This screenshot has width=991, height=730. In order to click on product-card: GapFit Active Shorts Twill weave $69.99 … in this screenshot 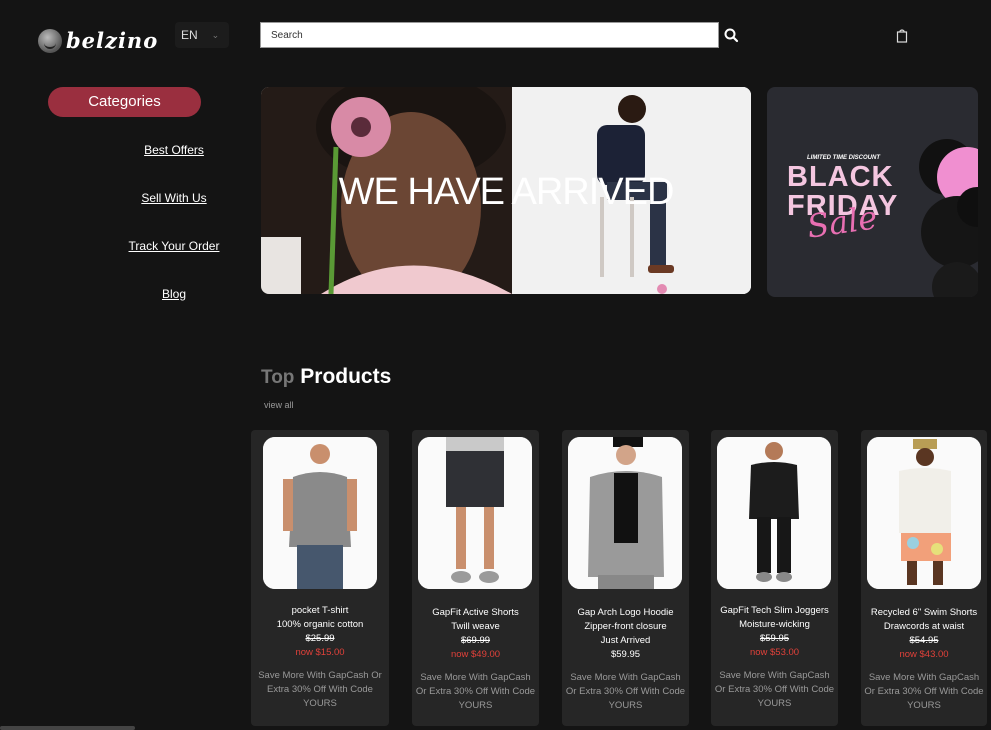, I will do `click(475, 578)`.